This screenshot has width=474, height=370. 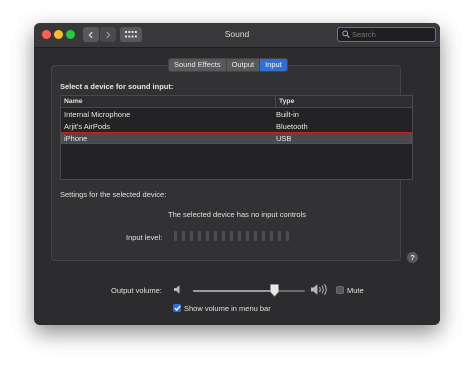 What do you see at coordinates (87, 126) in the screenshot?
I see `device-name: Arjit's AirPods` at bounding box center [87, 126].